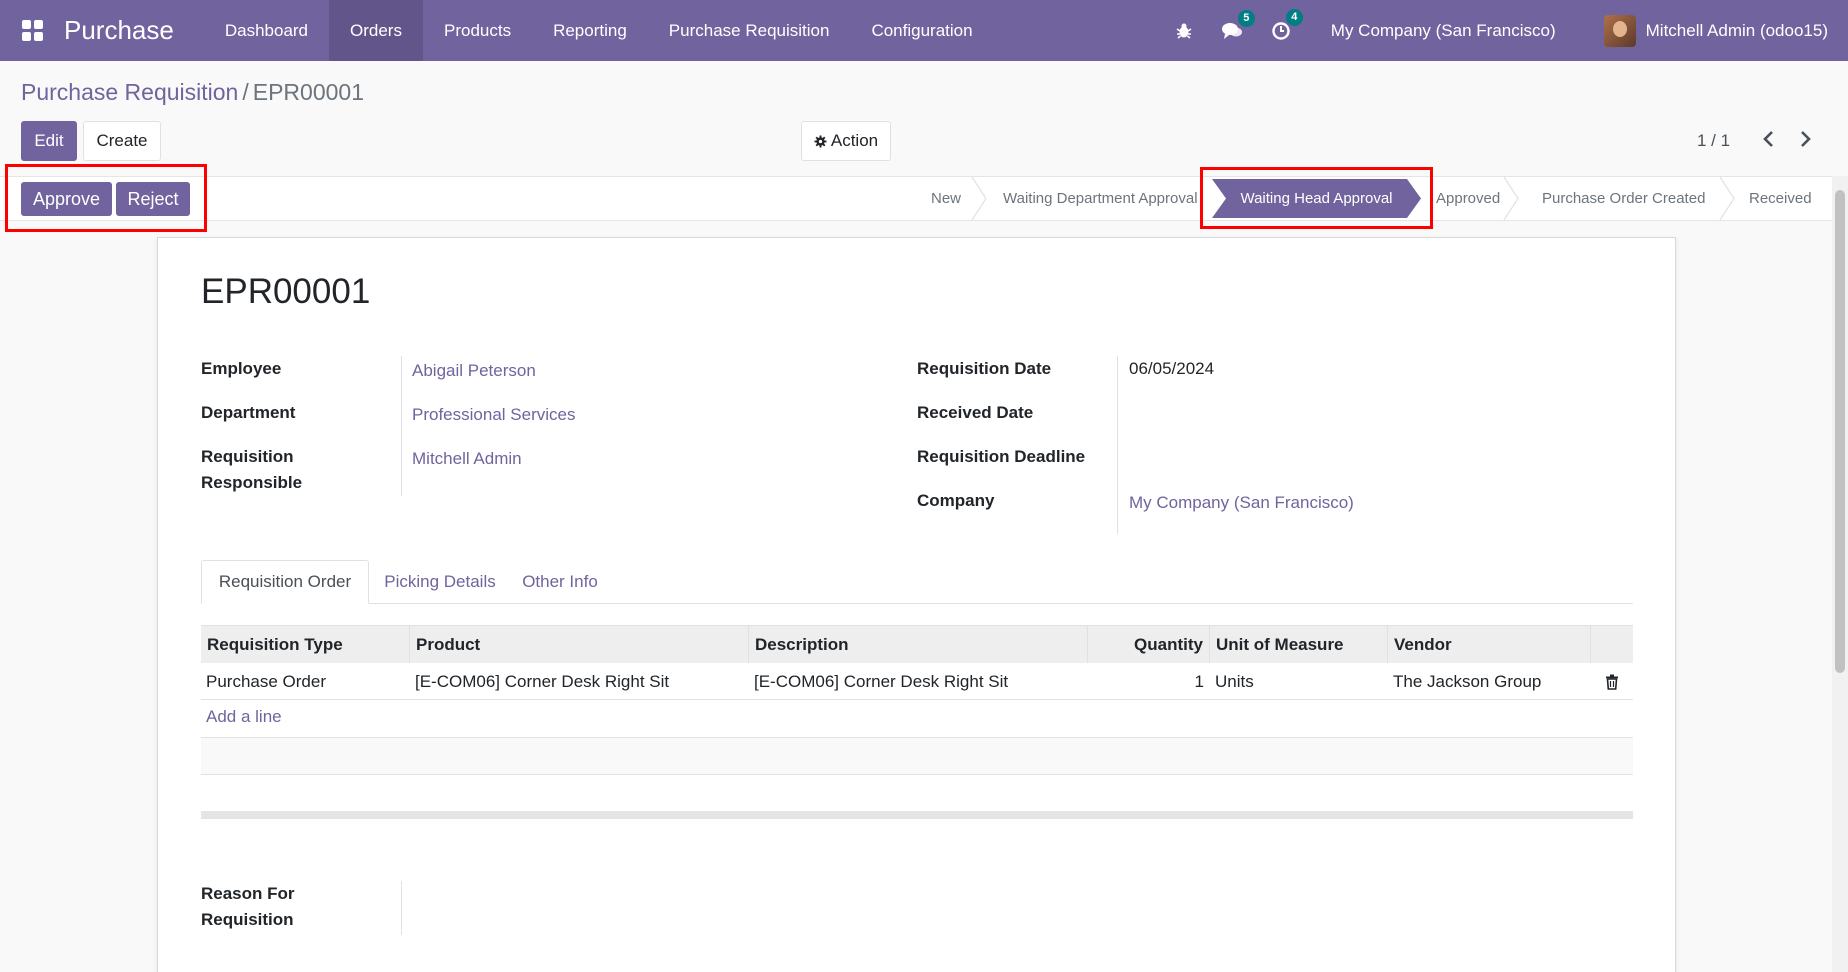  I want to click on debug-bug-icon, so click(1184, 31).